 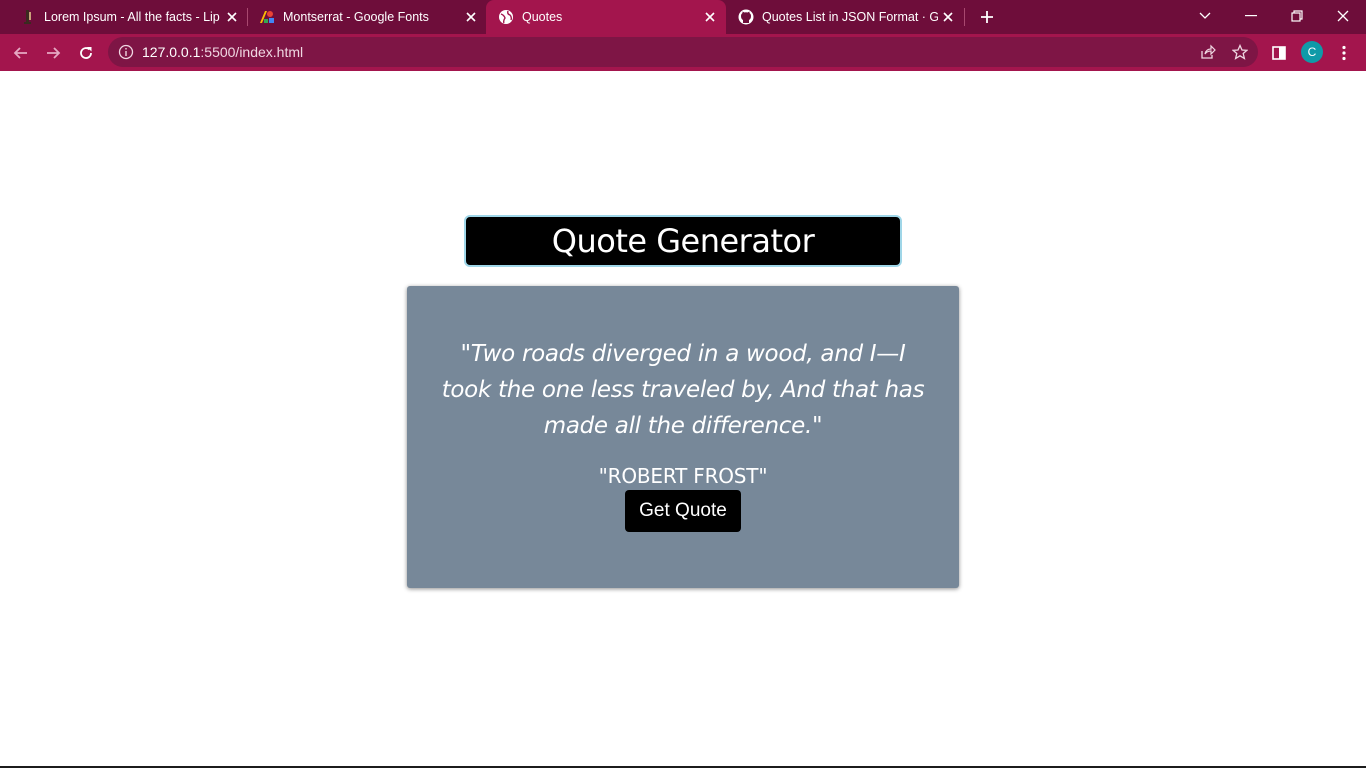 I want to click on chevron-down-icon, so click(x=1205, y=15).